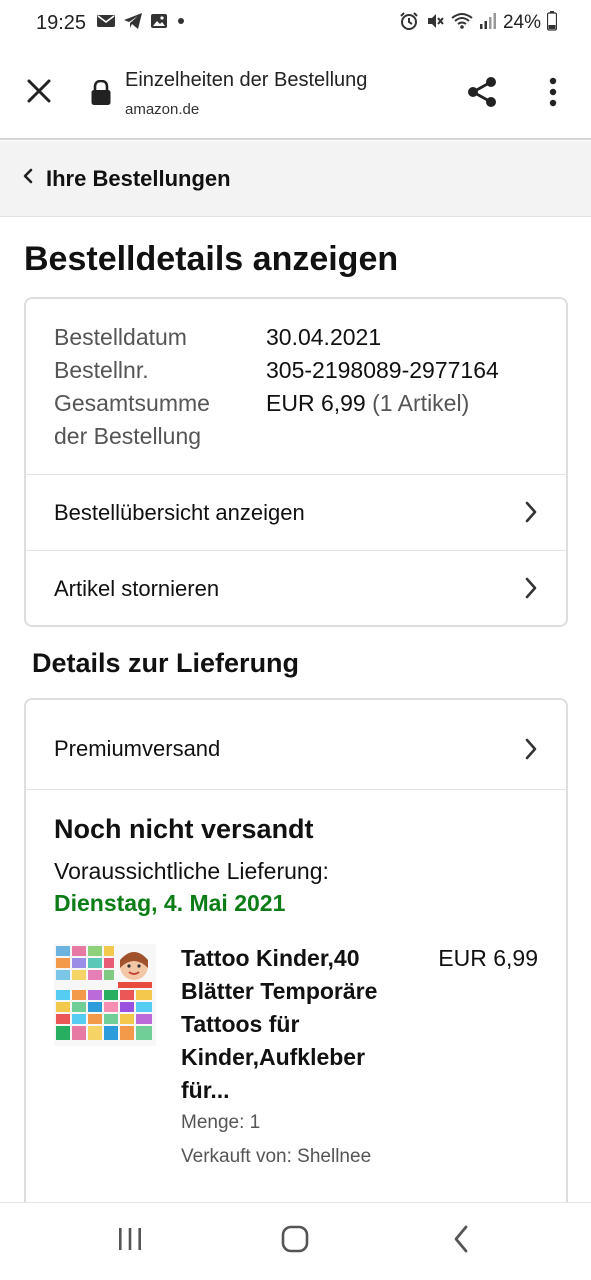 This screenshot has height=1280, width=591. I want to click on home-icon, so click(295, 1241).